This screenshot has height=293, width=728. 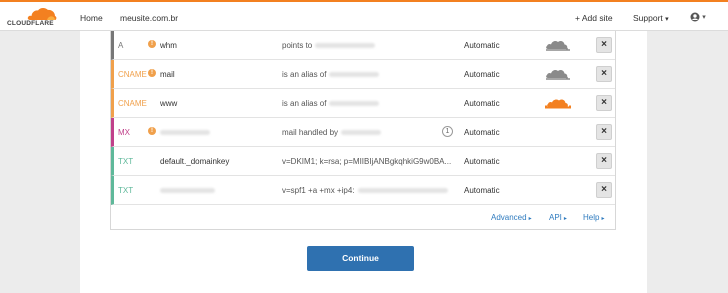 I want to click on help-label: Help, so click(x=591, y=217).